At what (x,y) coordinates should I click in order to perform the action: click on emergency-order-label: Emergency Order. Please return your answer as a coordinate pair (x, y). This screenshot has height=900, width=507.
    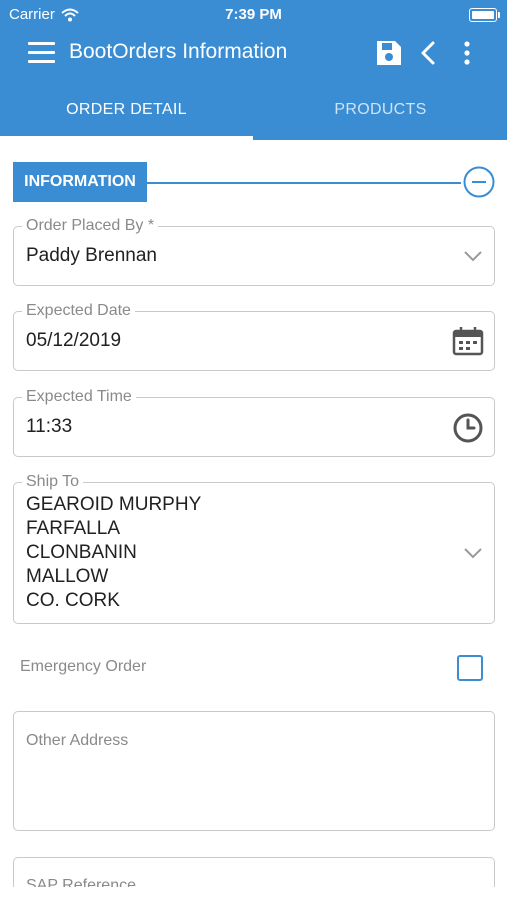
    Looking at the image, I should click on (83, 666).